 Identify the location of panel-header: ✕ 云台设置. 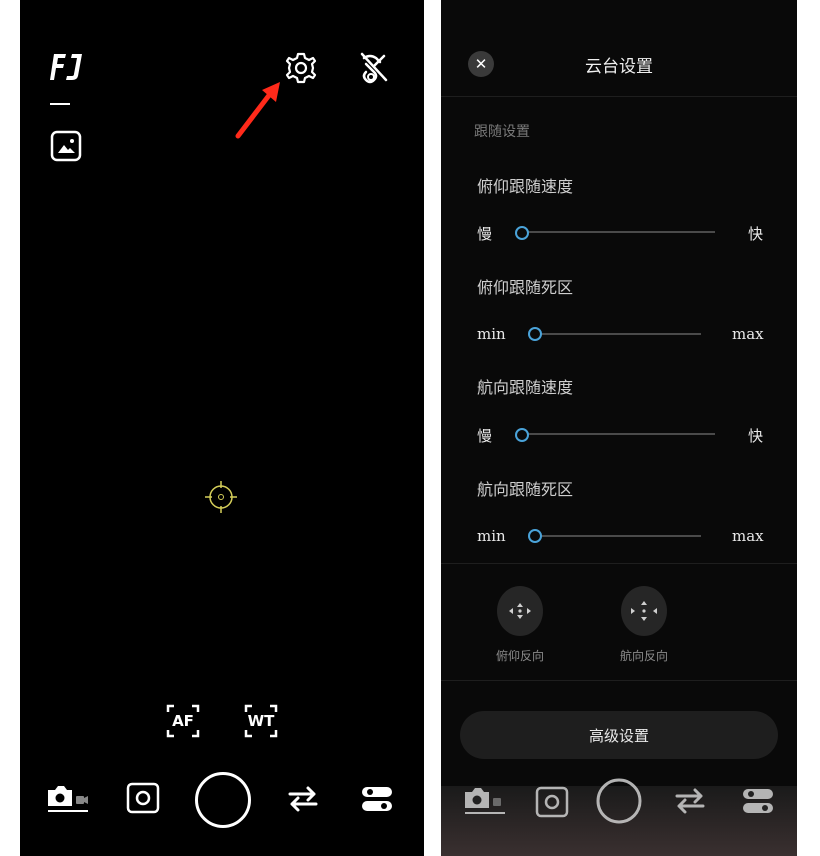
(619, 48).